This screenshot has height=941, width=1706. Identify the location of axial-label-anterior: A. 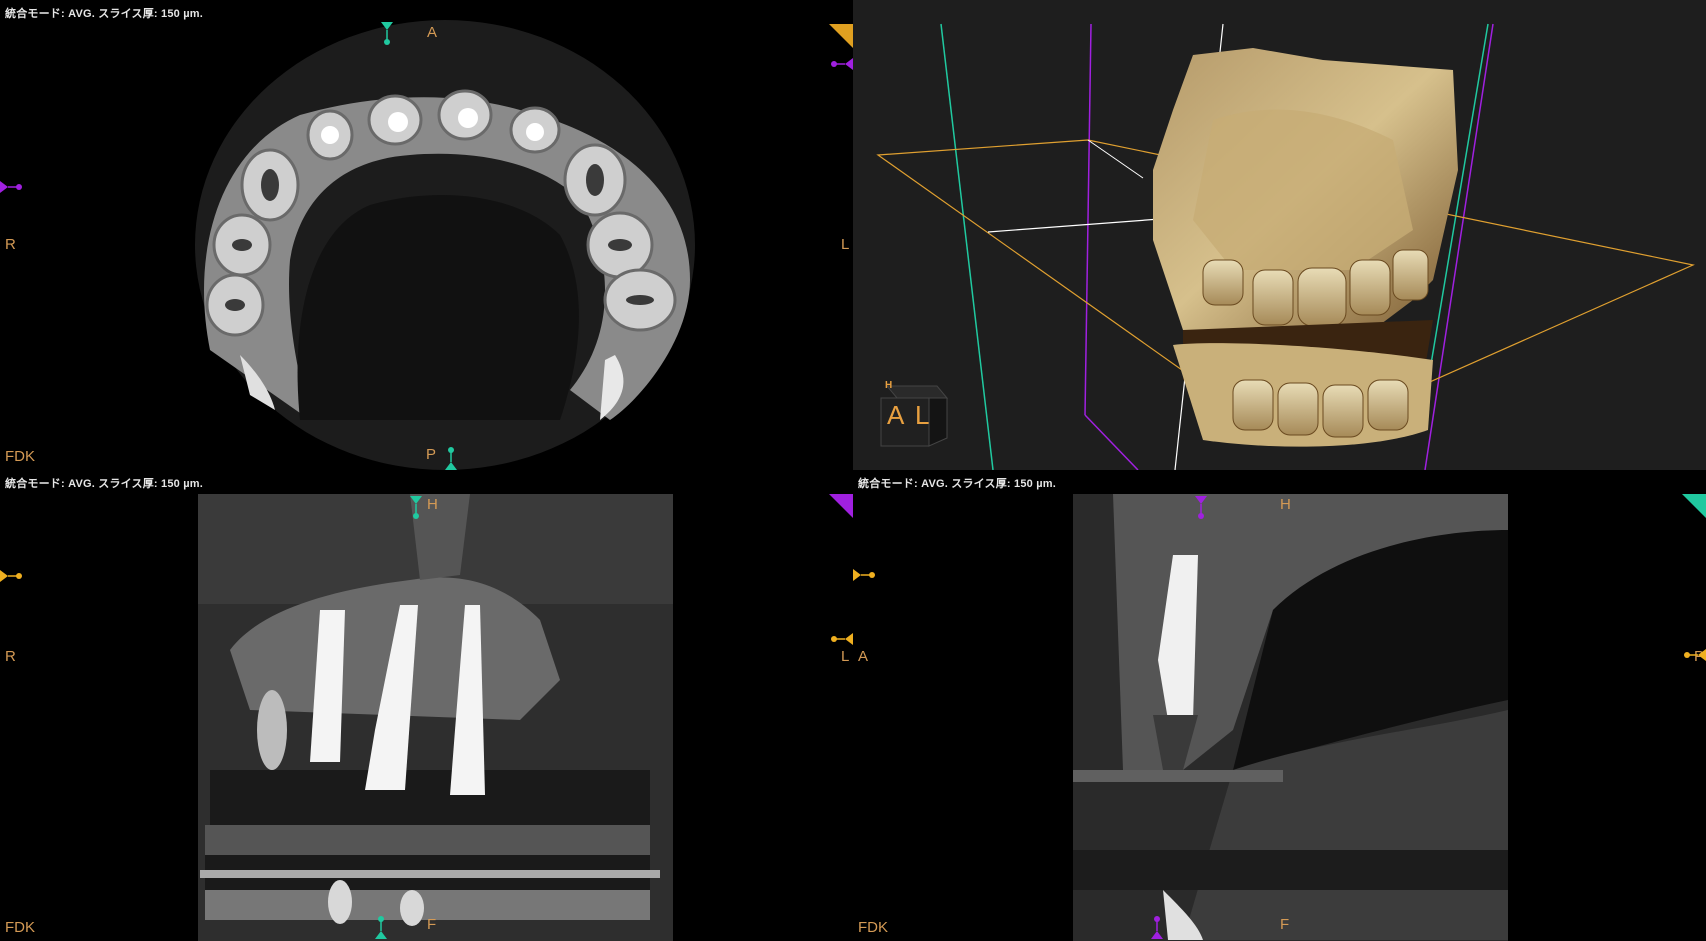
(432, 32).